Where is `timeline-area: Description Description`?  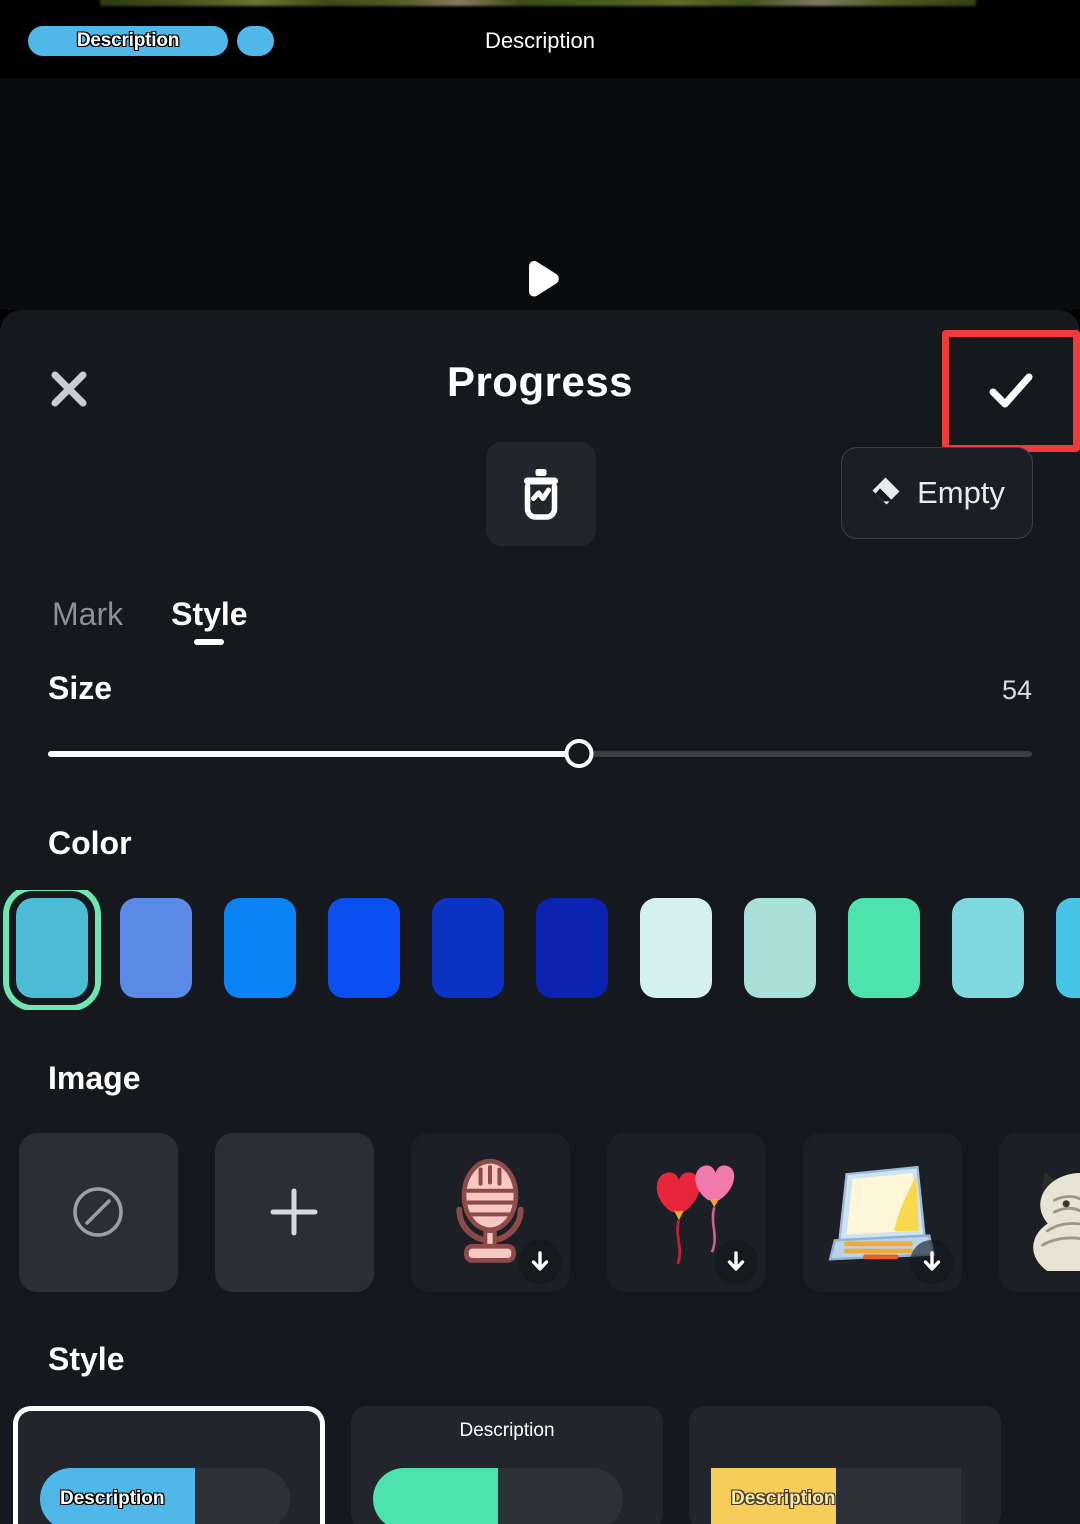
timeline-area: Description Description is located at coordinates (540, 39).